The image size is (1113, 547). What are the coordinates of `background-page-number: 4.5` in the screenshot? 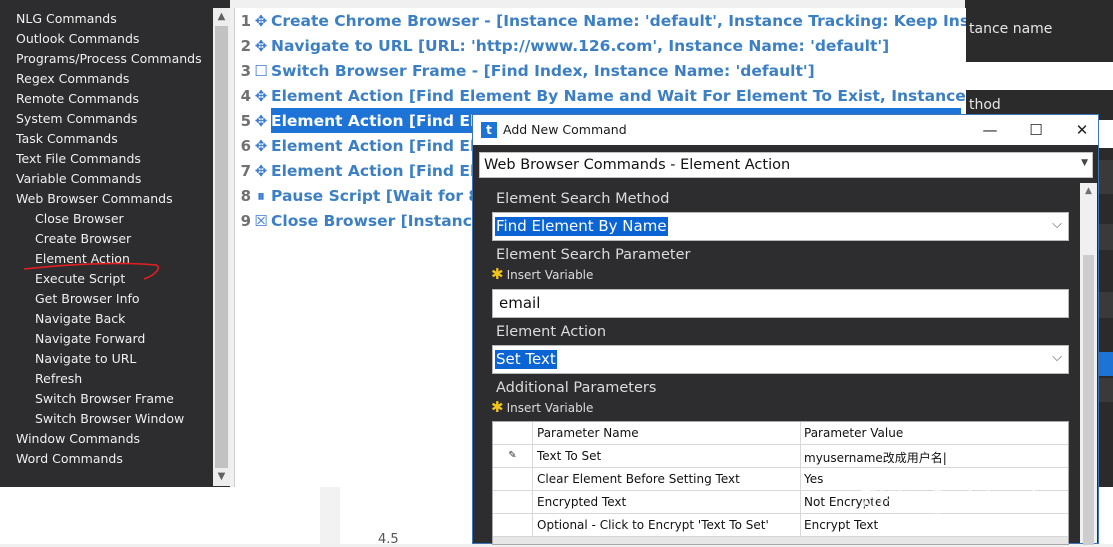 It's located at (388, 539).